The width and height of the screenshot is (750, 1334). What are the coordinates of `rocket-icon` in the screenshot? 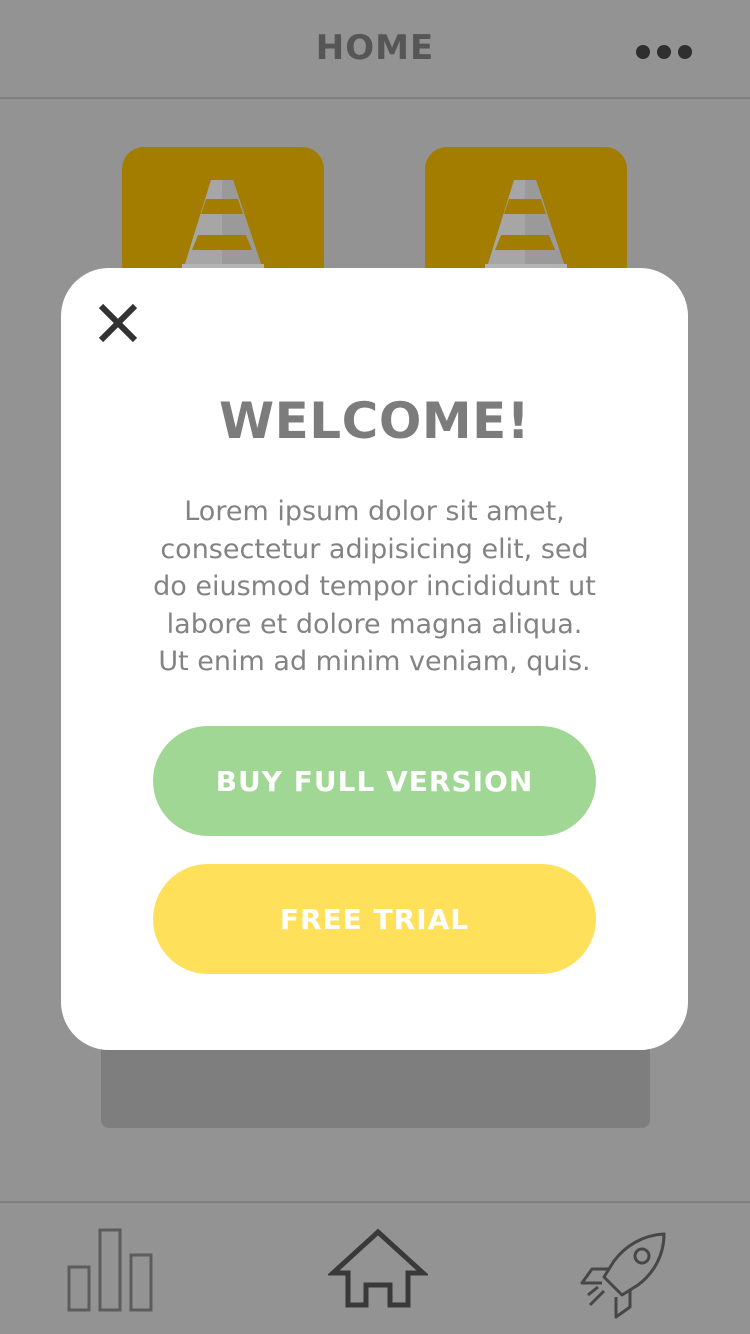 It's located at (623, 1275).